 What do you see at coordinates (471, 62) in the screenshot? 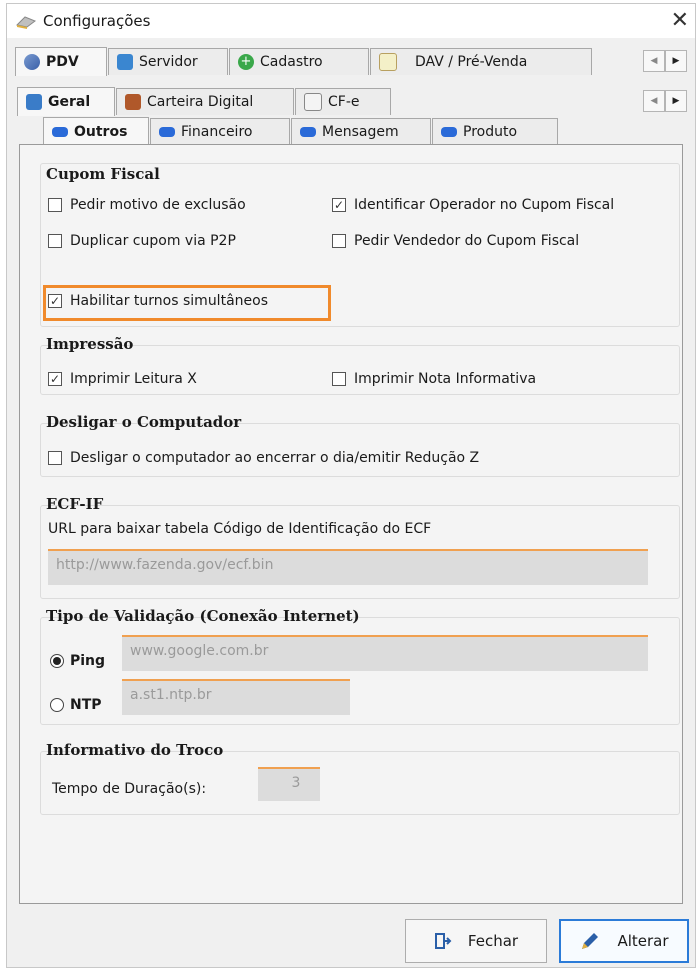
I see `tab-label: DAV / Pré-Venda` at bounding box center [471, 62].